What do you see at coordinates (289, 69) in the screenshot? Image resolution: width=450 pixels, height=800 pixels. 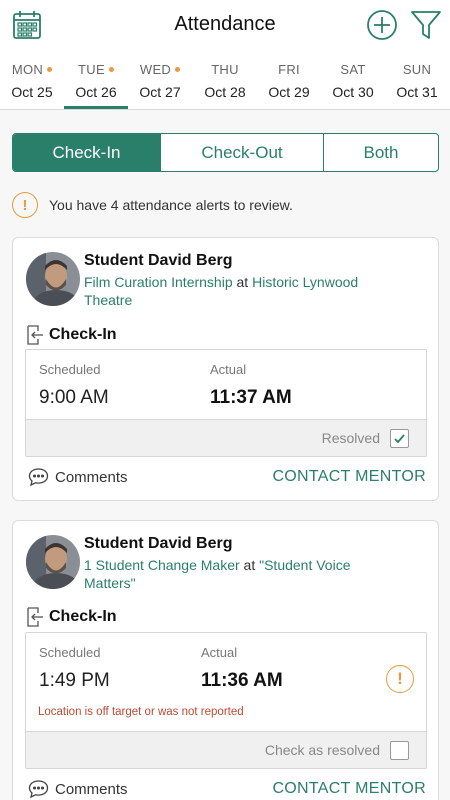 I see `day-label: FRI` at bounding box center [289, 69].